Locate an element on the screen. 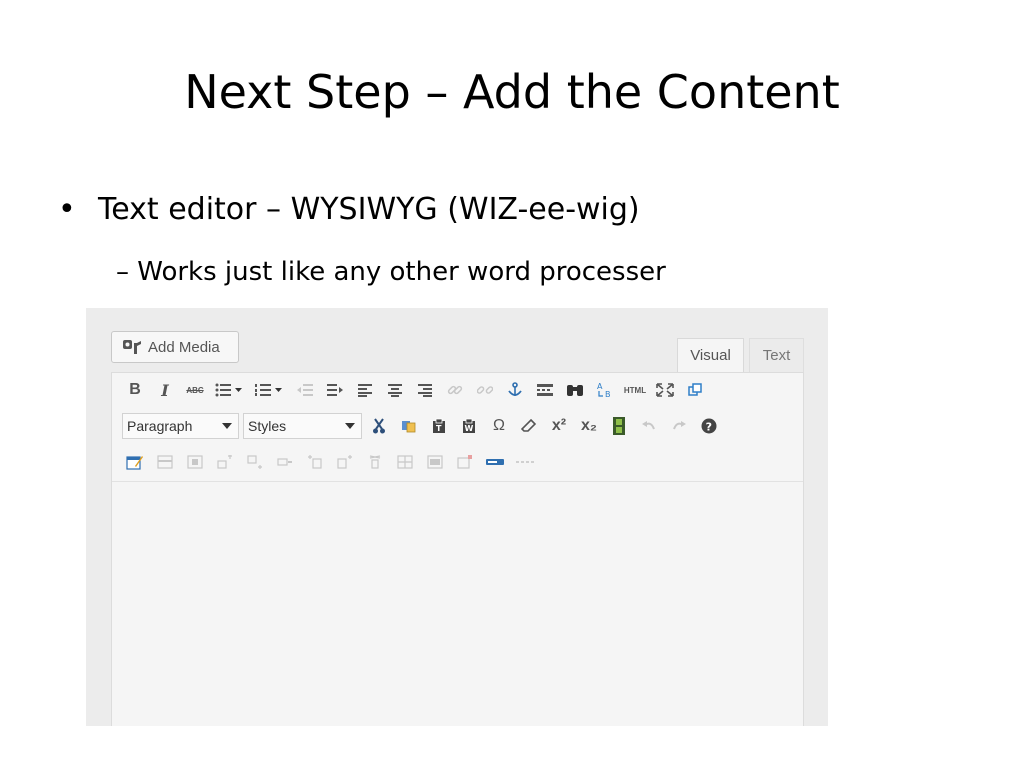 The width and height of the screenshot is (1024, 768). bullet-text: Text editor – WYSIWYG (WIZ-ee-wig) is located at coordinates (369, 209).